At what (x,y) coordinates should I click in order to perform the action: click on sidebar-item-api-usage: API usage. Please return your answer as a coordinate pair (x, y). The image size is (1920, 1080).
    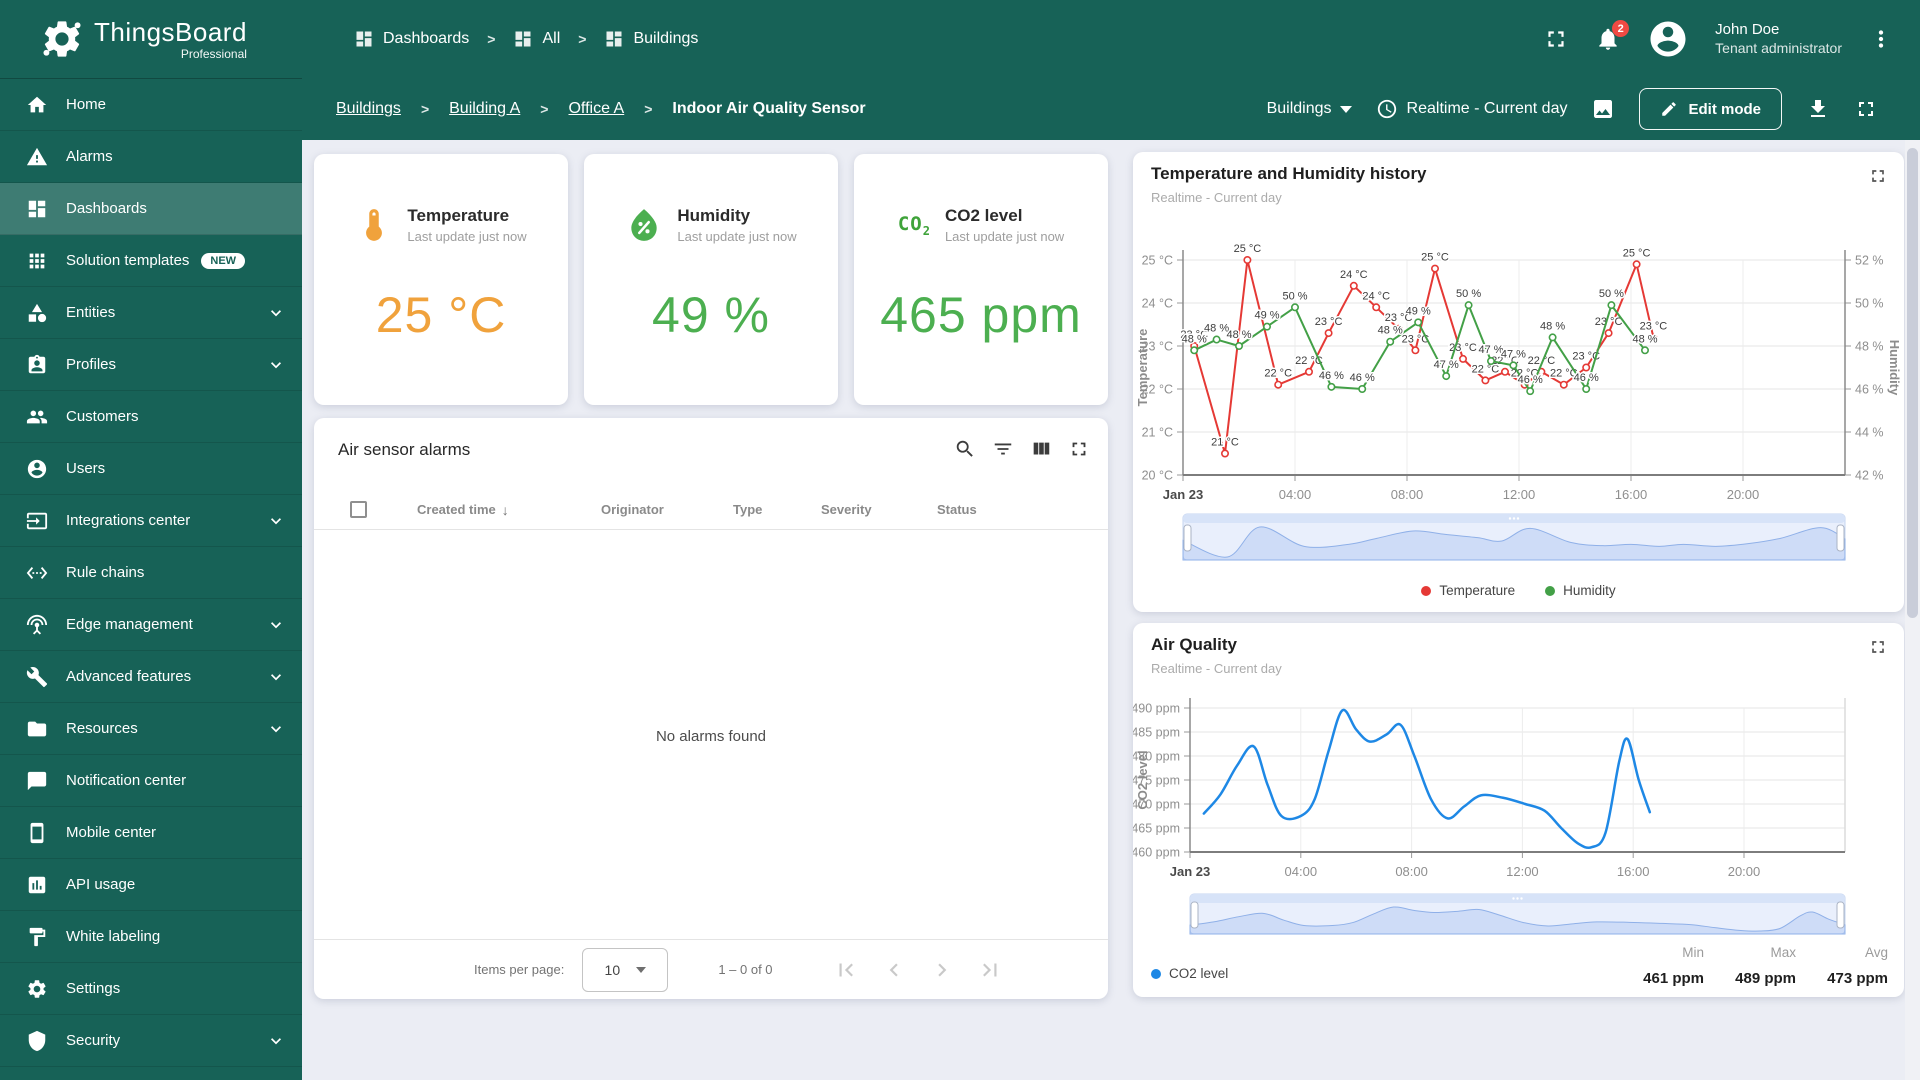
    Looking at the image, I should click on (151, 885).